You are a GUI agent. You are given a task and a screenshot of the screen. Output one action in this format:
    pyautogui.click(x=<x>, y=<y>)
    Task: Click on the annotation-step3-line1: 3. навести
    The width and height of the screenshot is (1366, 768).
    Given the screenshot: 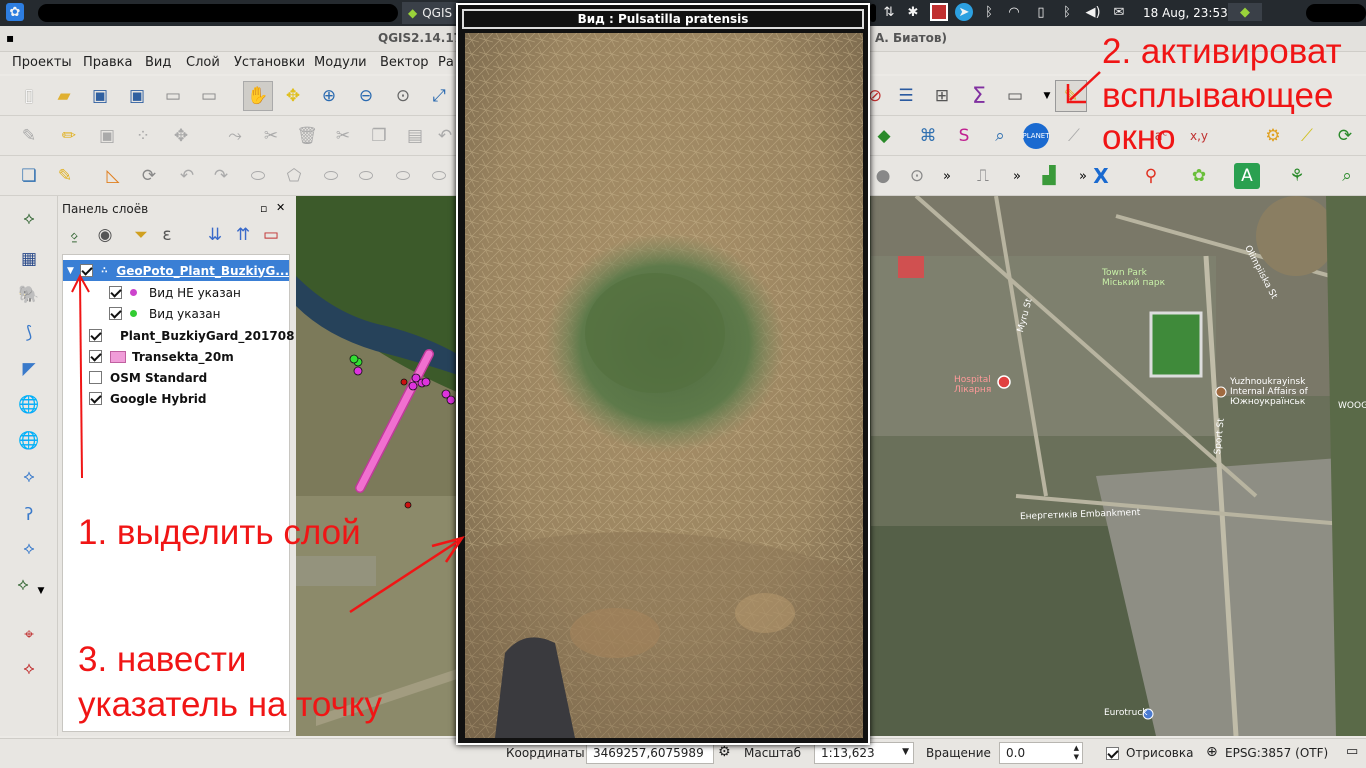 What is the action you would take?
    pyautogui.click(x=162, y=659)
    